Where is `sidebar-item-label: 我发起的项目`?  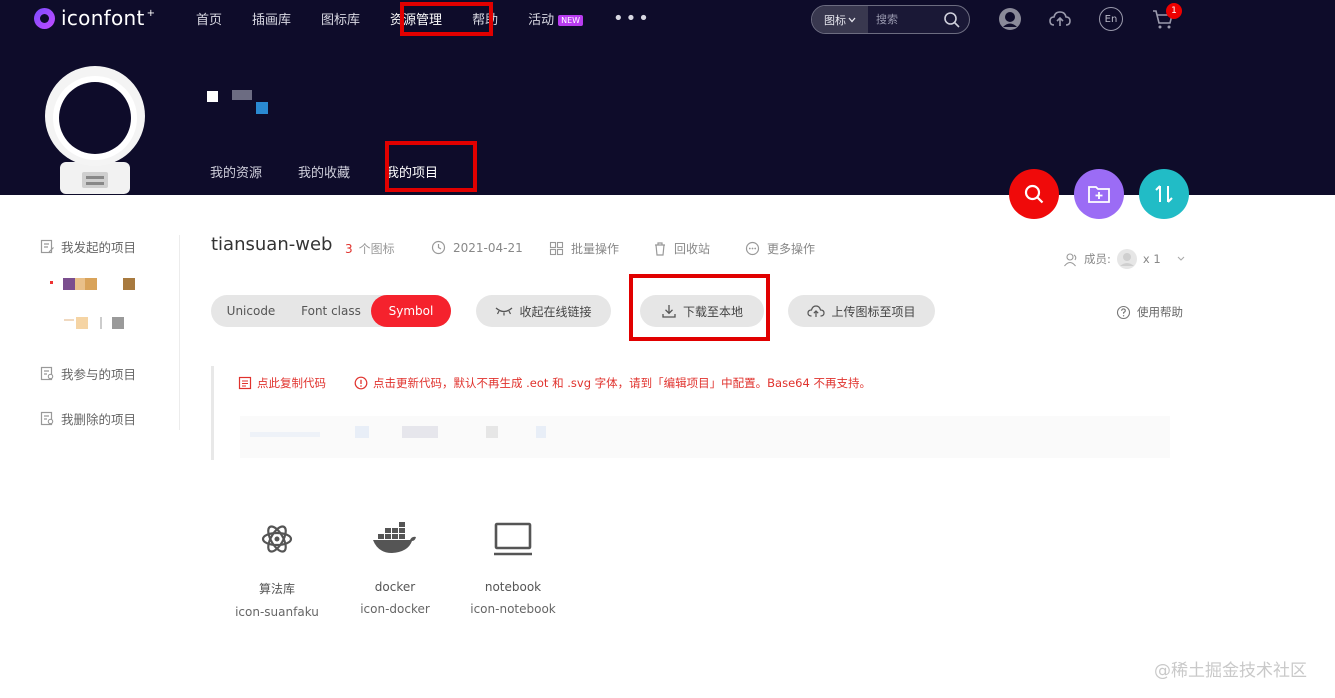
sidebar-item-label: 我发起的项目 is located at coordinates (99, 247).